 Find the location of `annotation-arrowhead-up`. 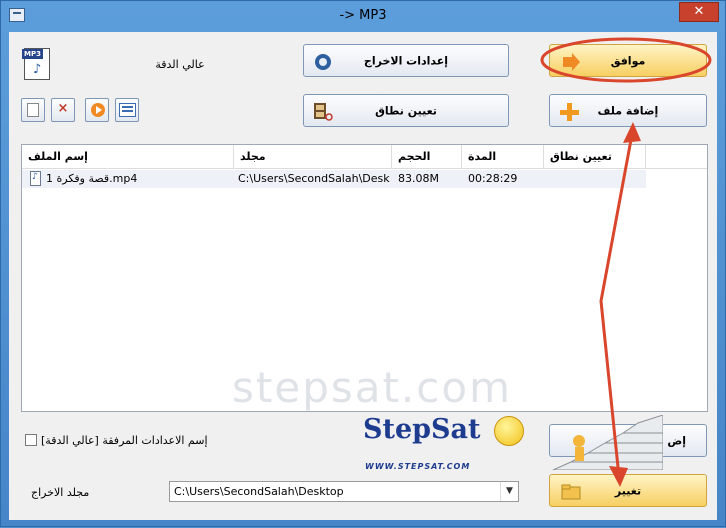

annotation-arrowhead-up is located at coordinates (632, 132).